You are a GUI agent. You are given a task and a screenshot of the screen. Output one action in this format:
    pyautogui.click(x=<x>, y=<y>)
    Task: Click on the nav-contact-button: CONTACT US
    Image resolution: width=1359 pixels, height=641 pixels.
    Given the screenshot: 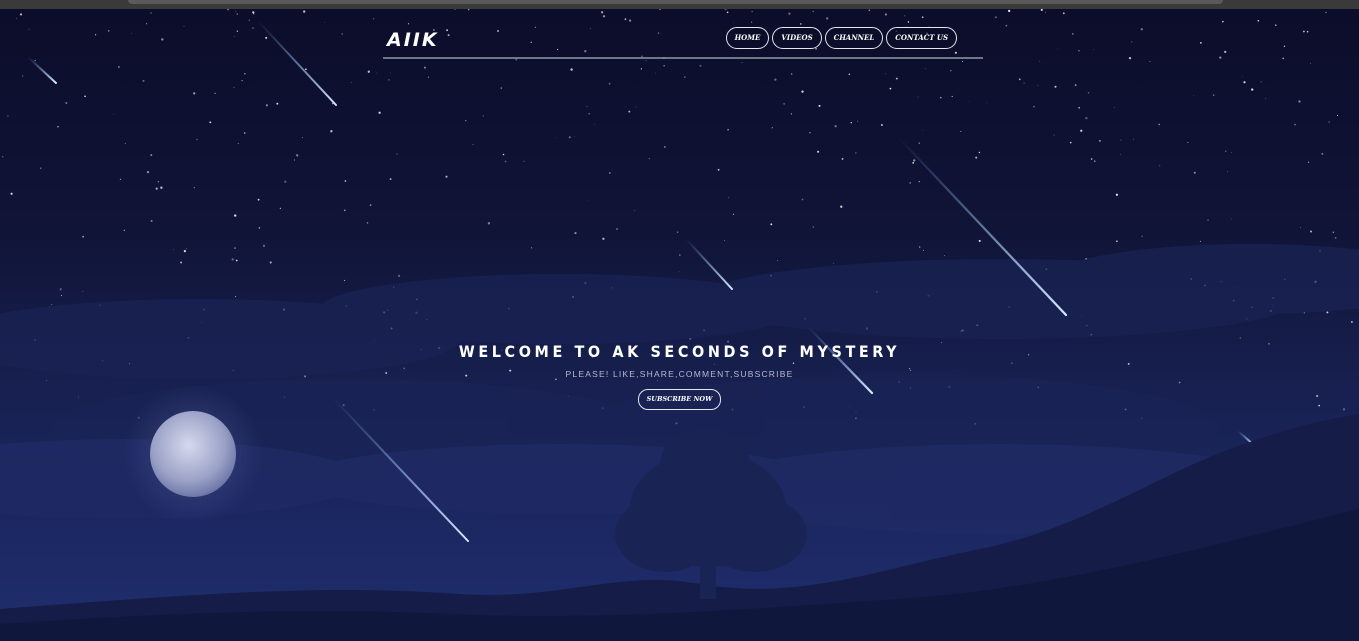 What is the action you would take?
    pyautogui.click(x=921, y=38)
    